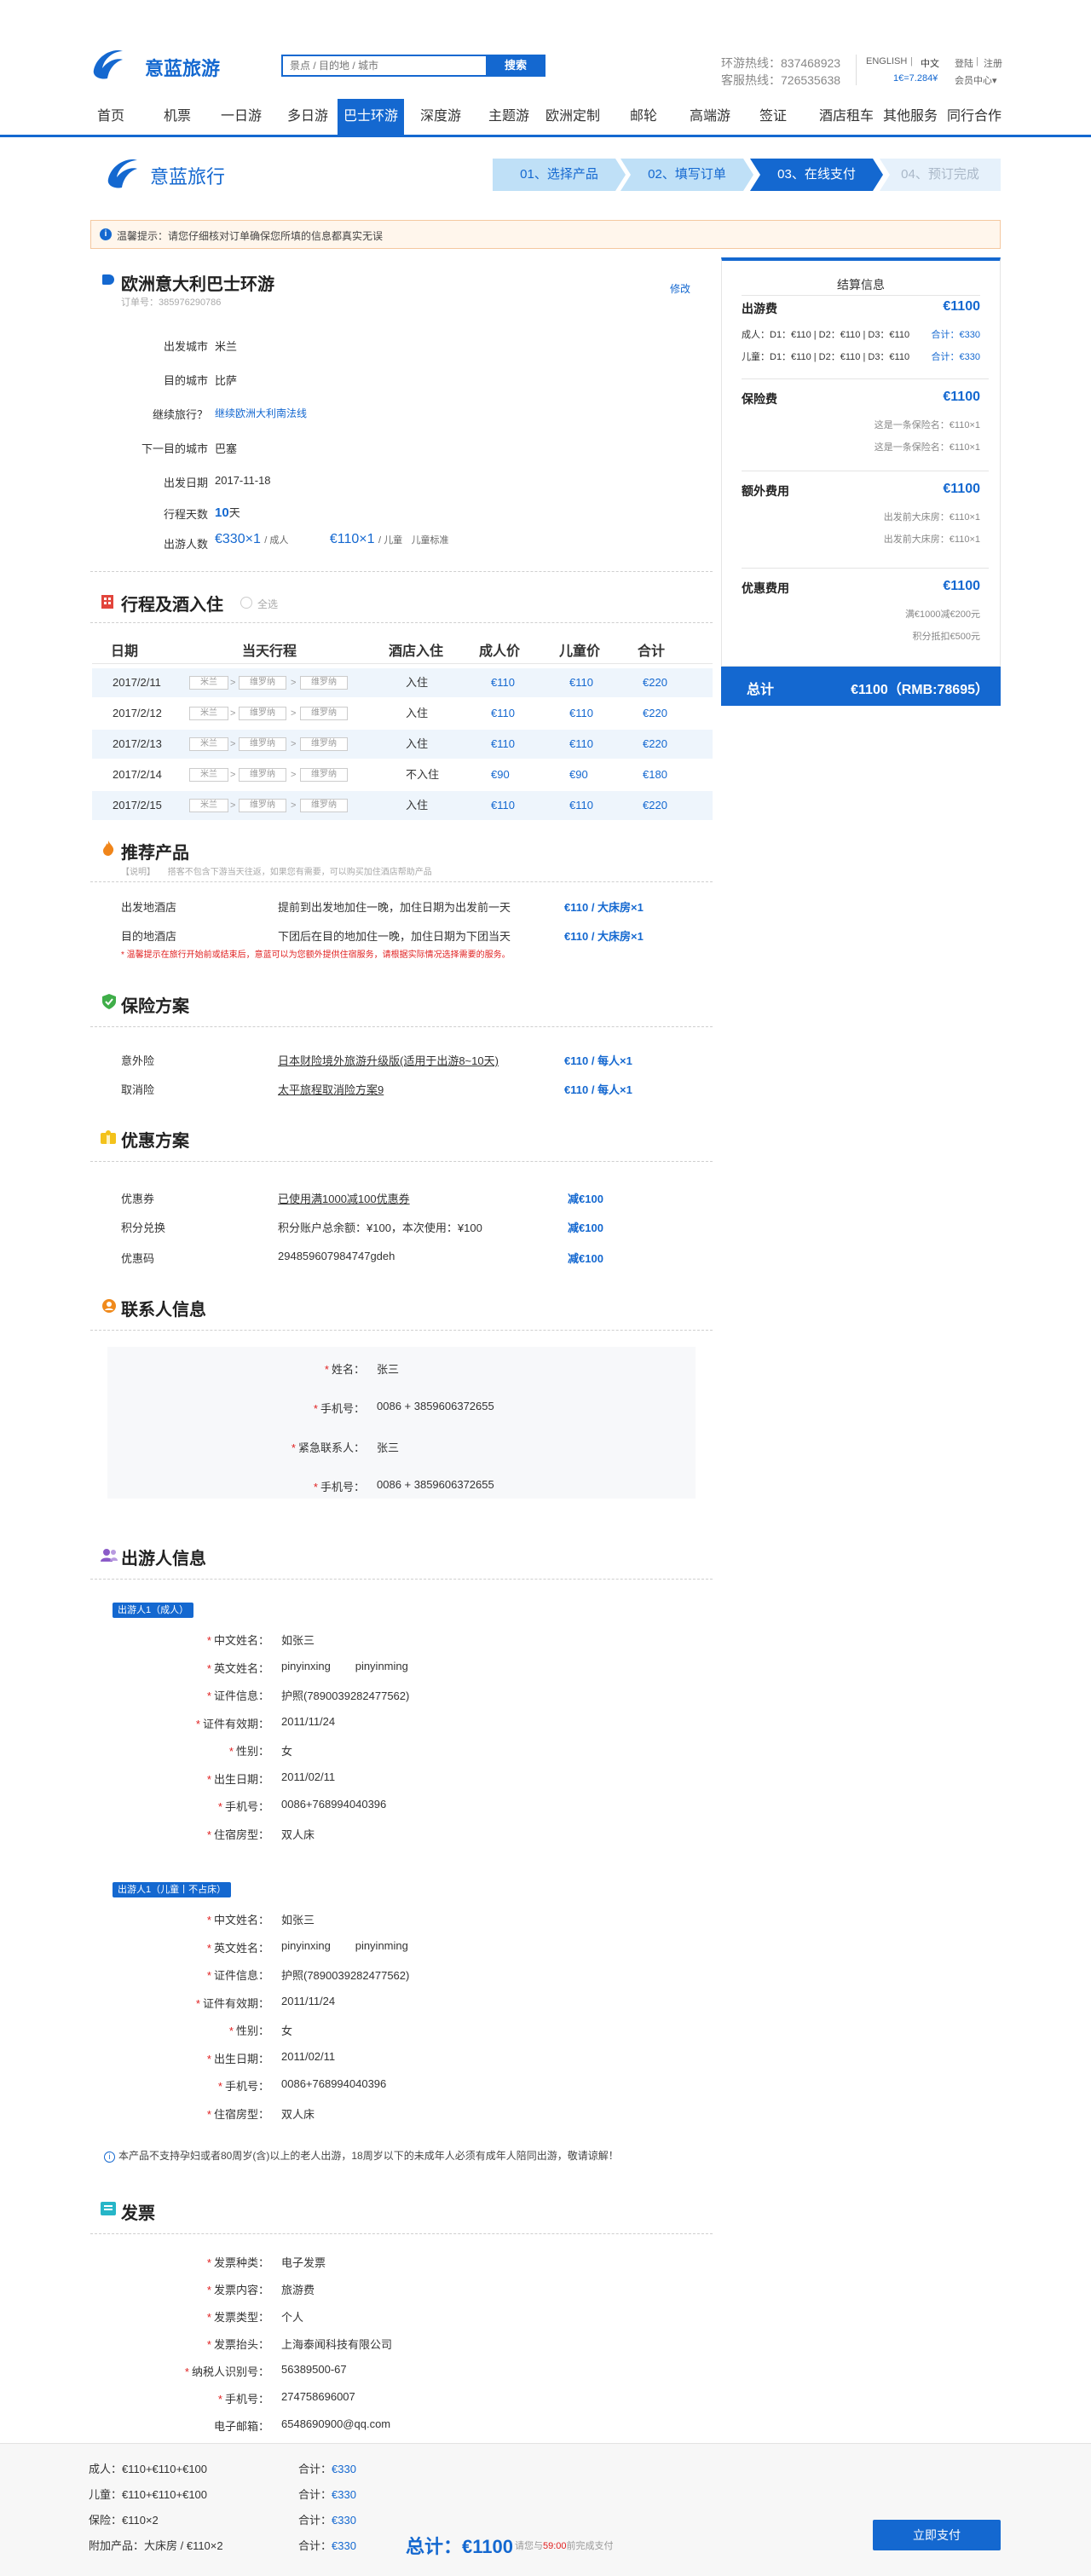 The height and width of the screenshot is (2576, 1091). What do you see at coordinates (604, 907) in the screenshot?
I see `recommend-price: €110 / 大床房×1` at bounding box center [604, 907].